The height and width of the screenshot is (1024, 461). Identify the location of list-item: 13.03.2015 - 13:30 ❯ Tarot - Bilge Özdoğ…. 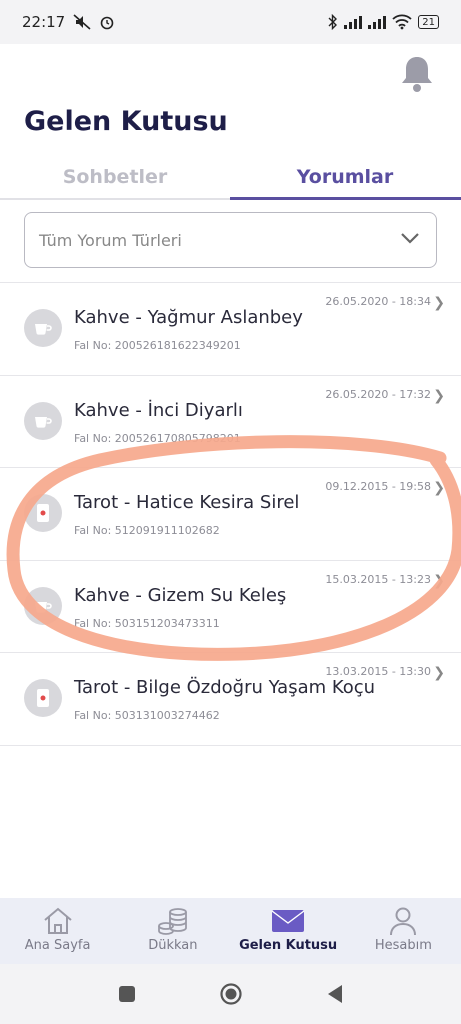
(230, 699).